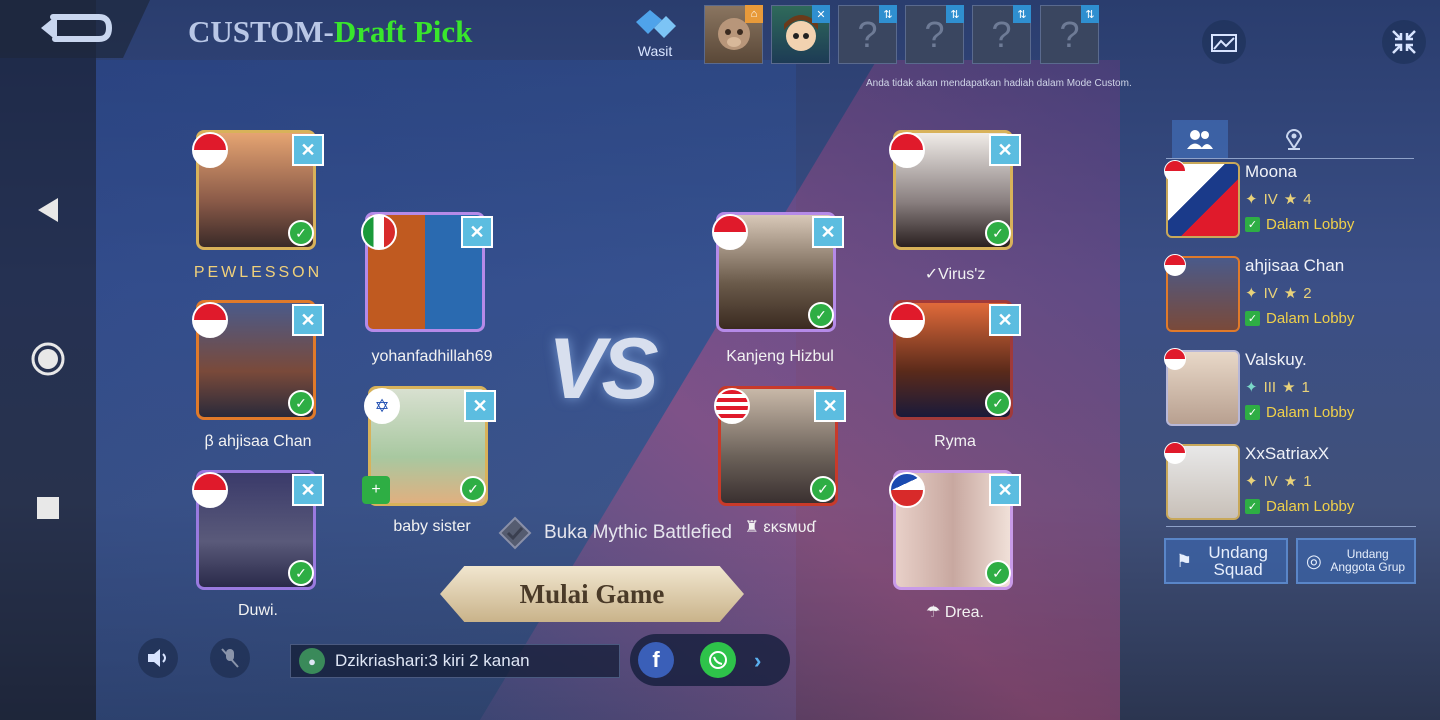 Image resolution: width=1440 pixels, height=720 pixels. I want to click on title-draft: Draft Pick, so click(403, 31).